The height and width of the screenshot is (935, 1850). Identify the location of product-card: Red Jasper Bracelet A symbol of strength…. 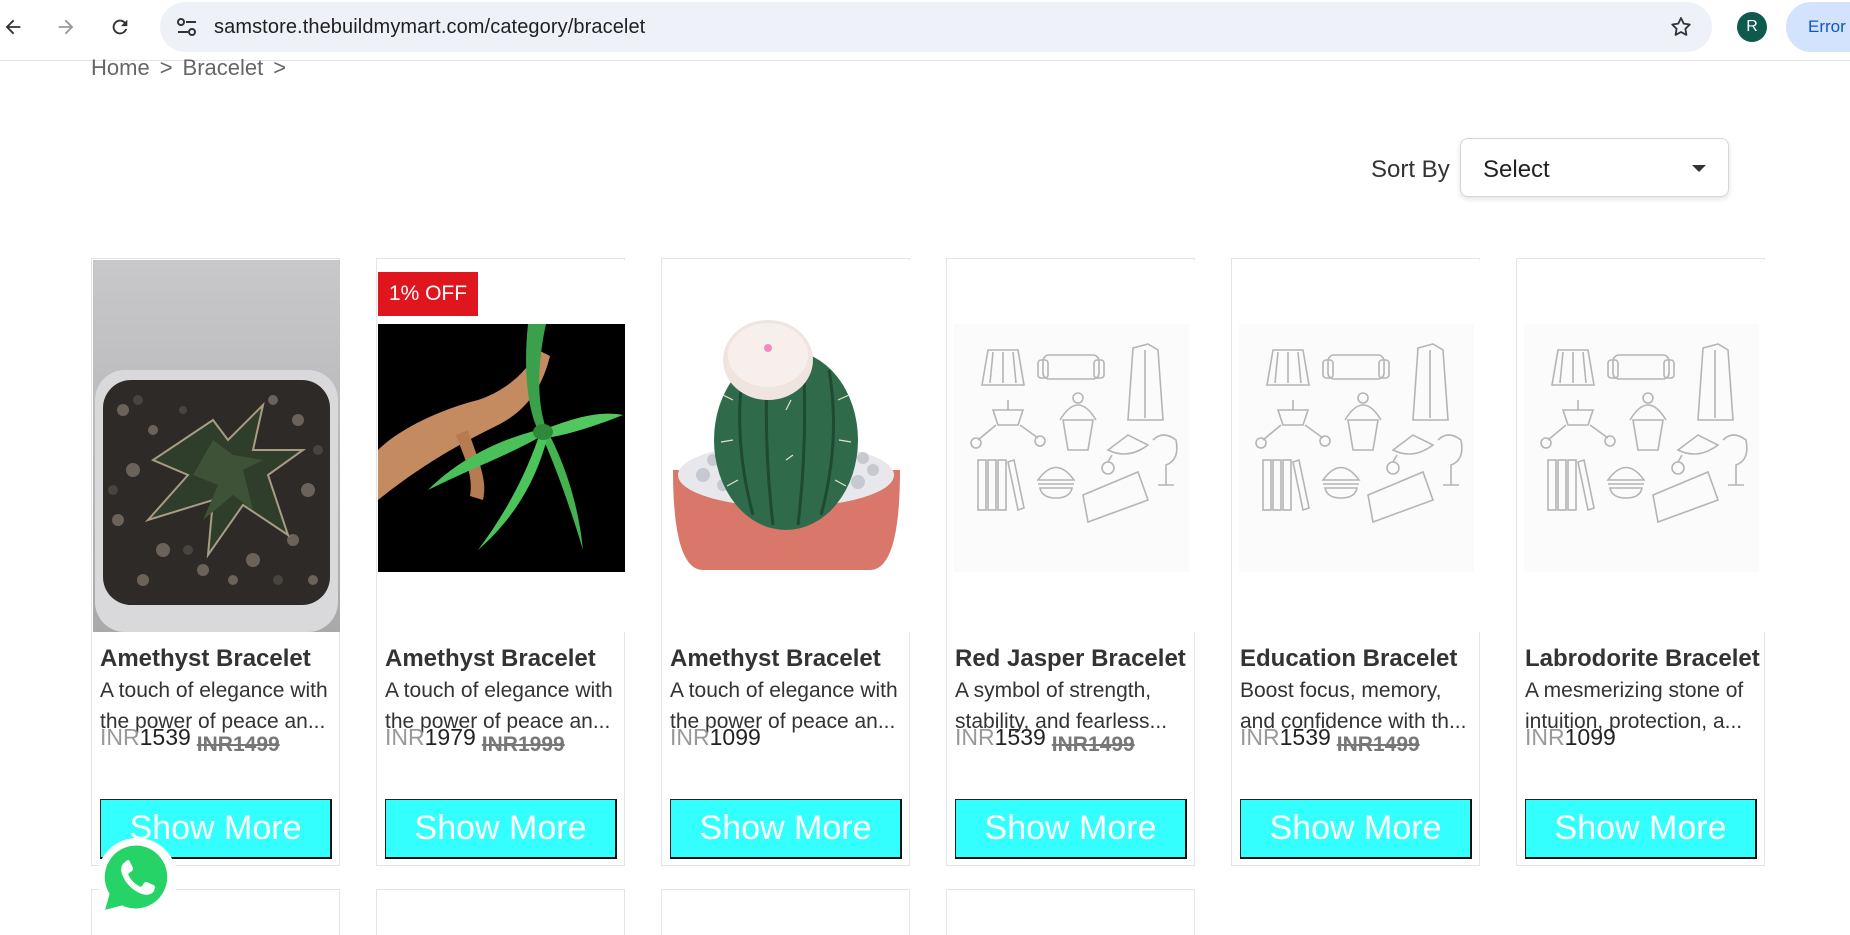
(1070, 562).